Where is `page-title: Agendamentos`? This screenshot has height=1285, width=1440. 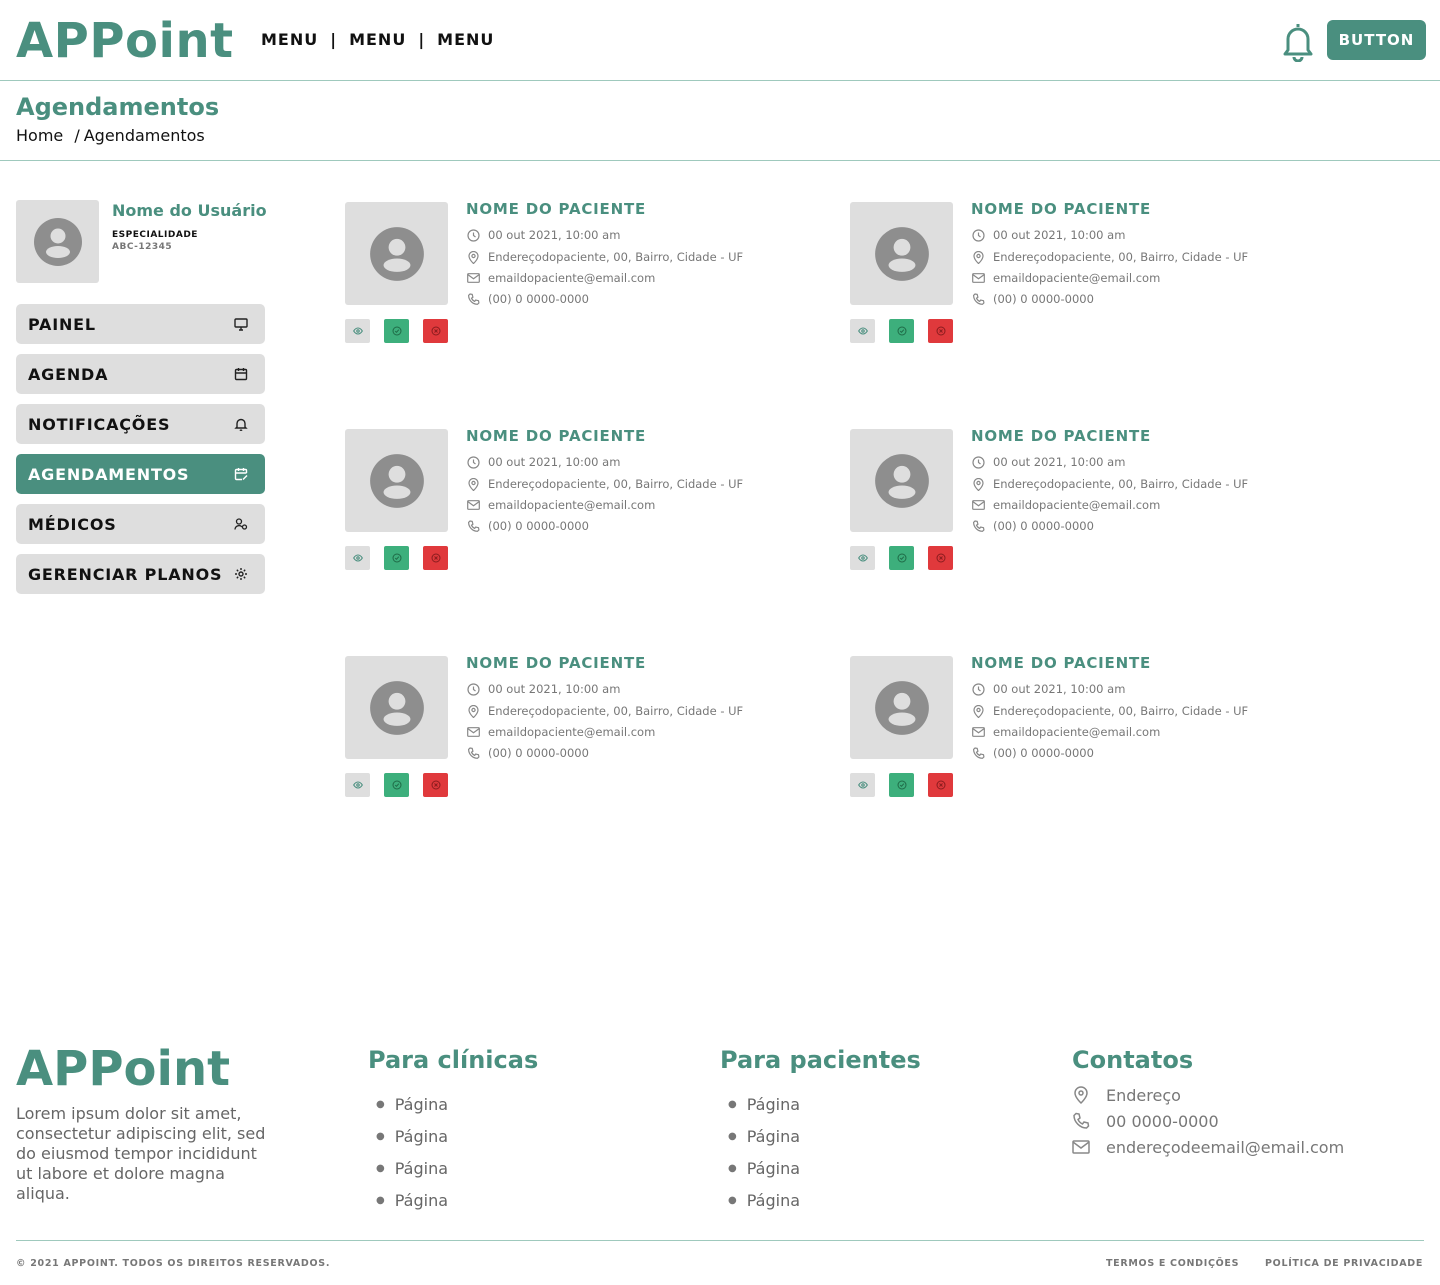
page-title: Agendamentos is located at coordinates (118, 107).